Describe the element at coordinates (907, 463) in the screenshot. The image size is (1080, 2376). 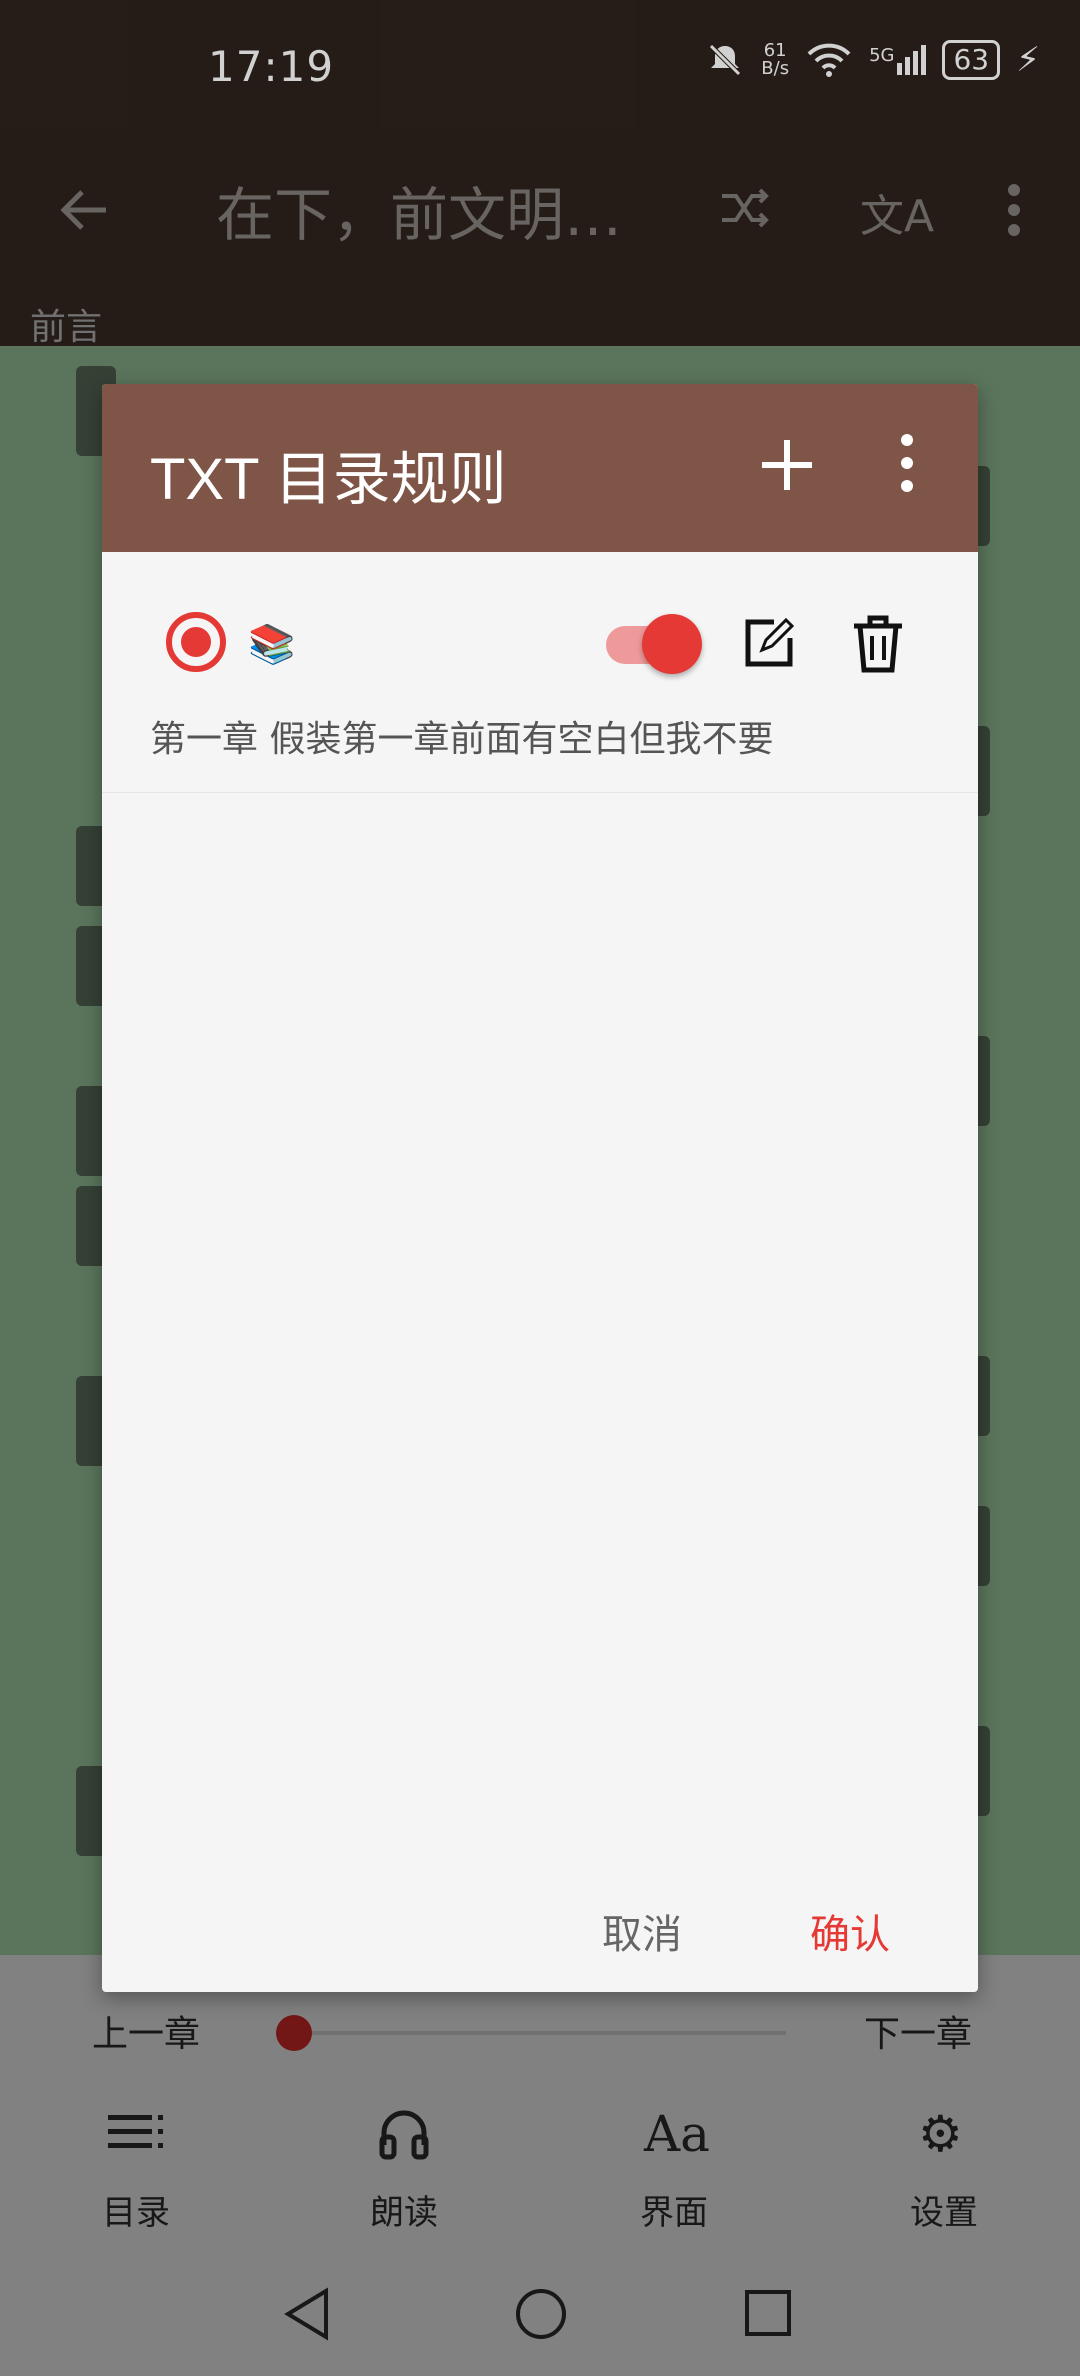
I see `more-vert-icon` at that location.